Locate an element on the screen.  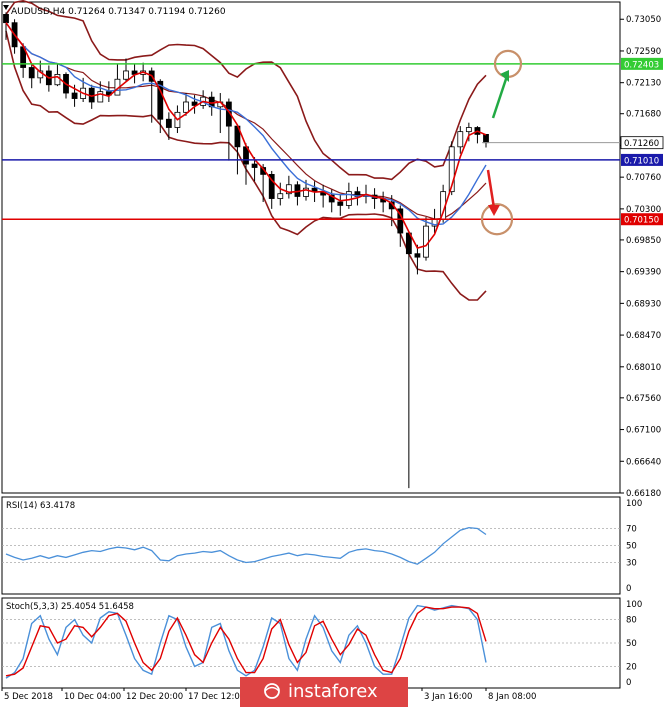
rsi-label: RSI(14) 63.4178 is located at coordinates (40, 506).